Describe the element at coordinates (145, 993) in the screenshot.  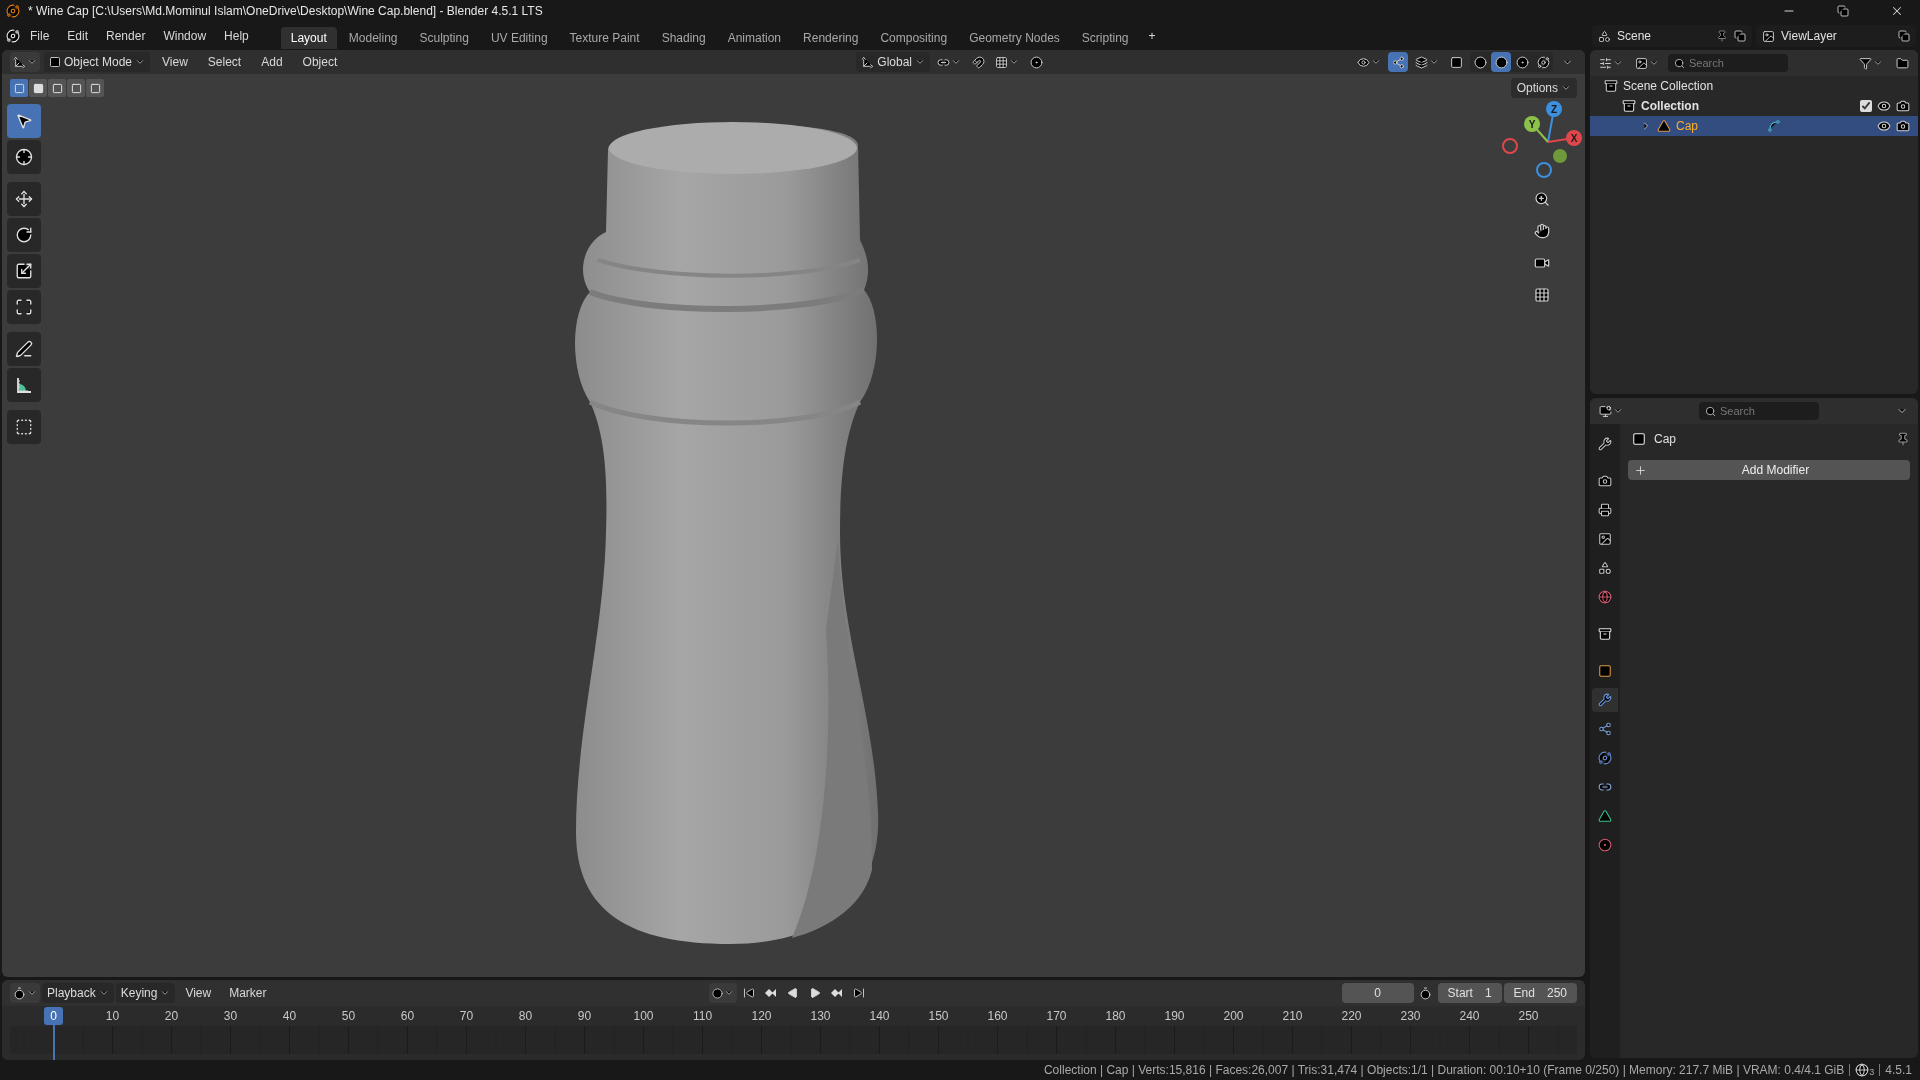
I see `timeline-menu-dropdown: Keying` at that location.